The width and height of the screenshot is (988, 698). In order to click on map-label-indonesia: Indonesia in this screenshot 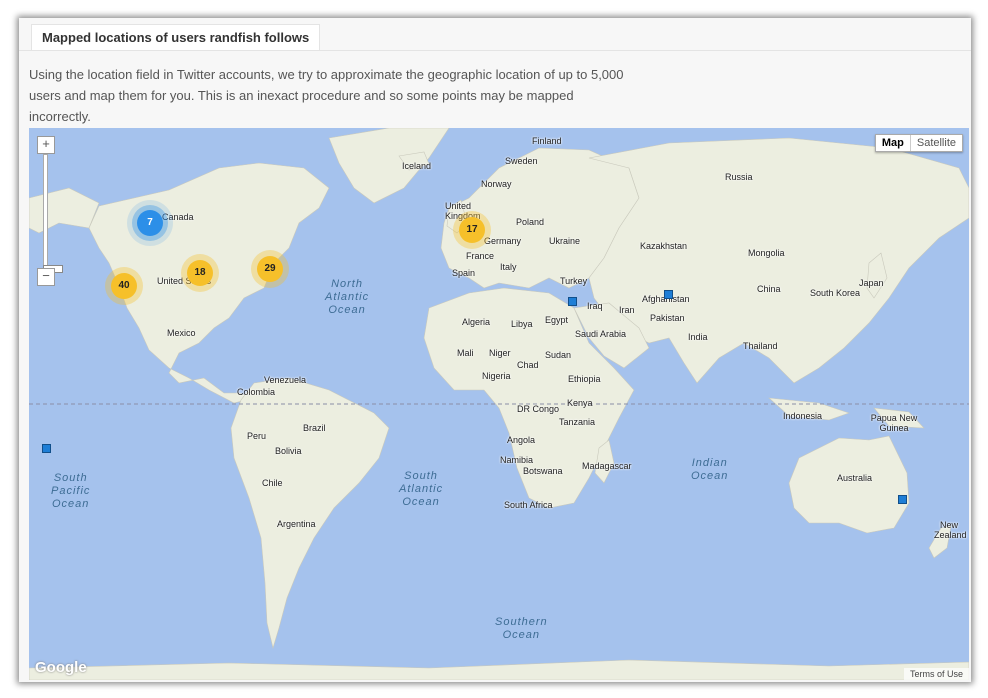, I will do `click(803, 416)`.